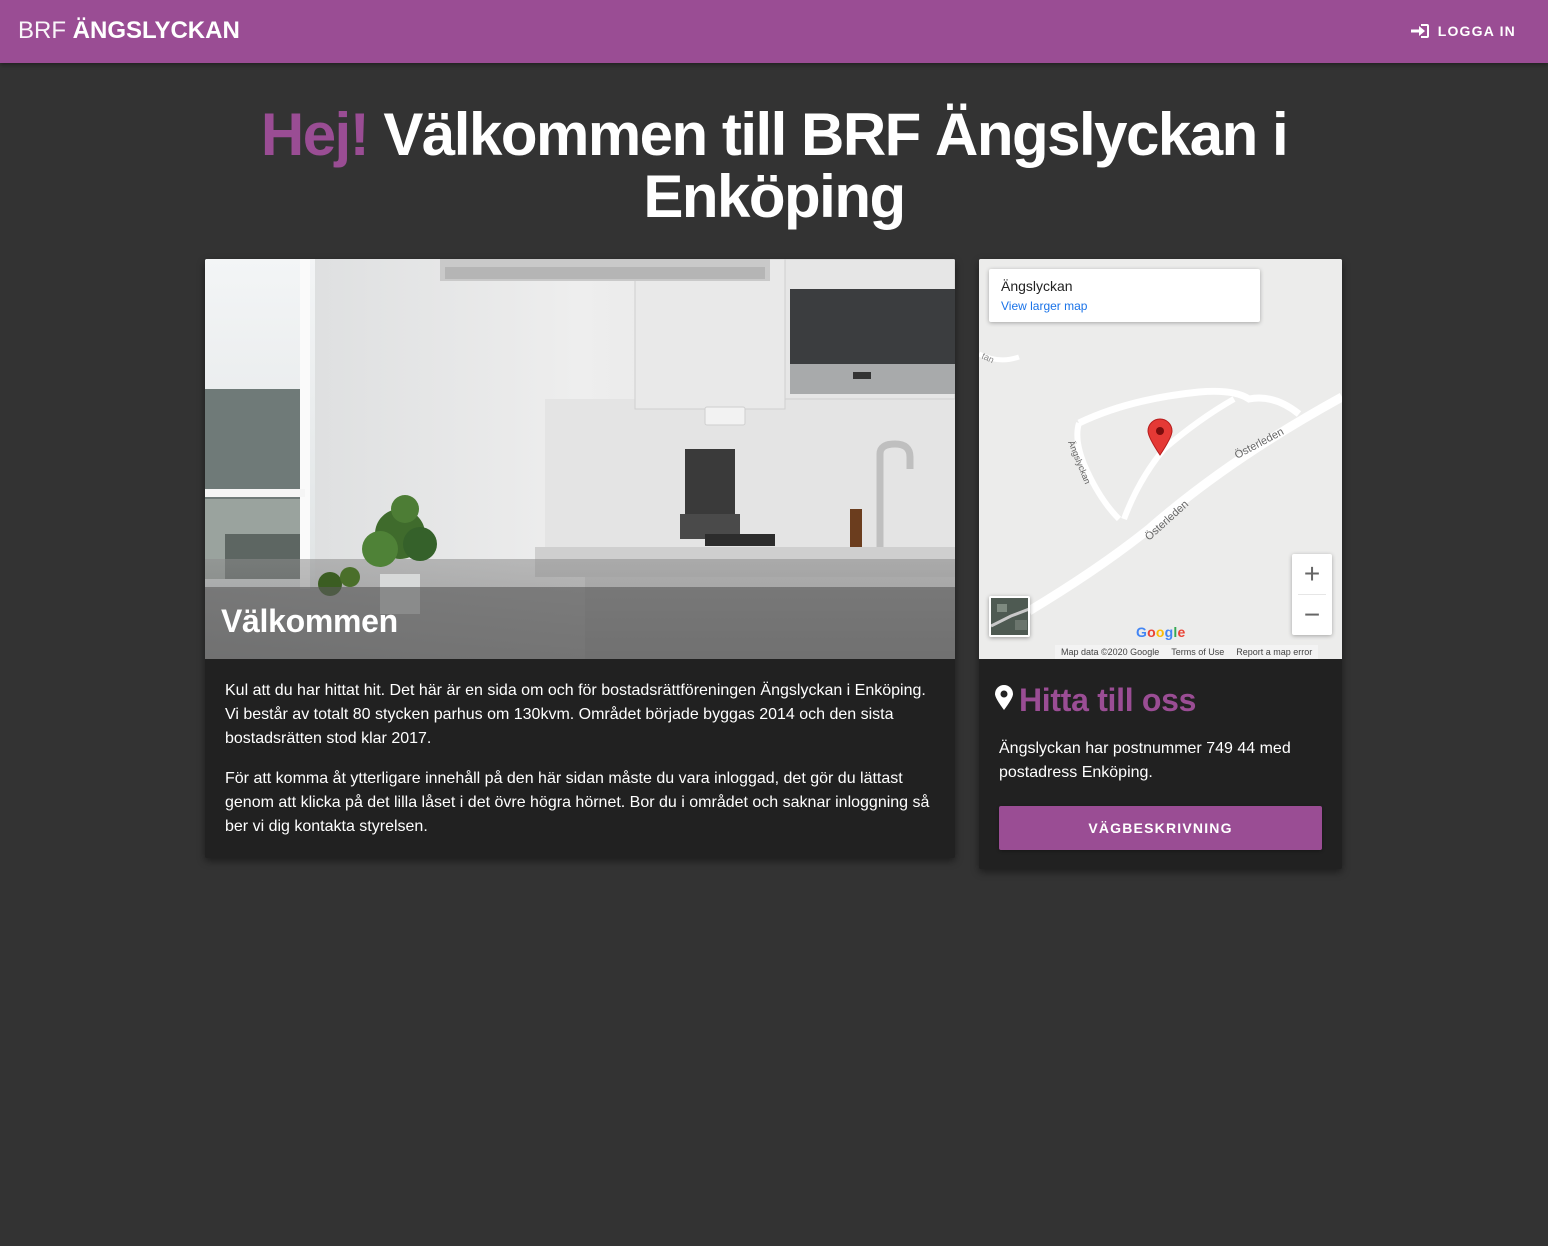 This screenshot has height=1246, width=1548. Describe the element at coordinates (1197, 652) in the screenshot. I see `terms-of-use-link: Terms of Use` at that location.